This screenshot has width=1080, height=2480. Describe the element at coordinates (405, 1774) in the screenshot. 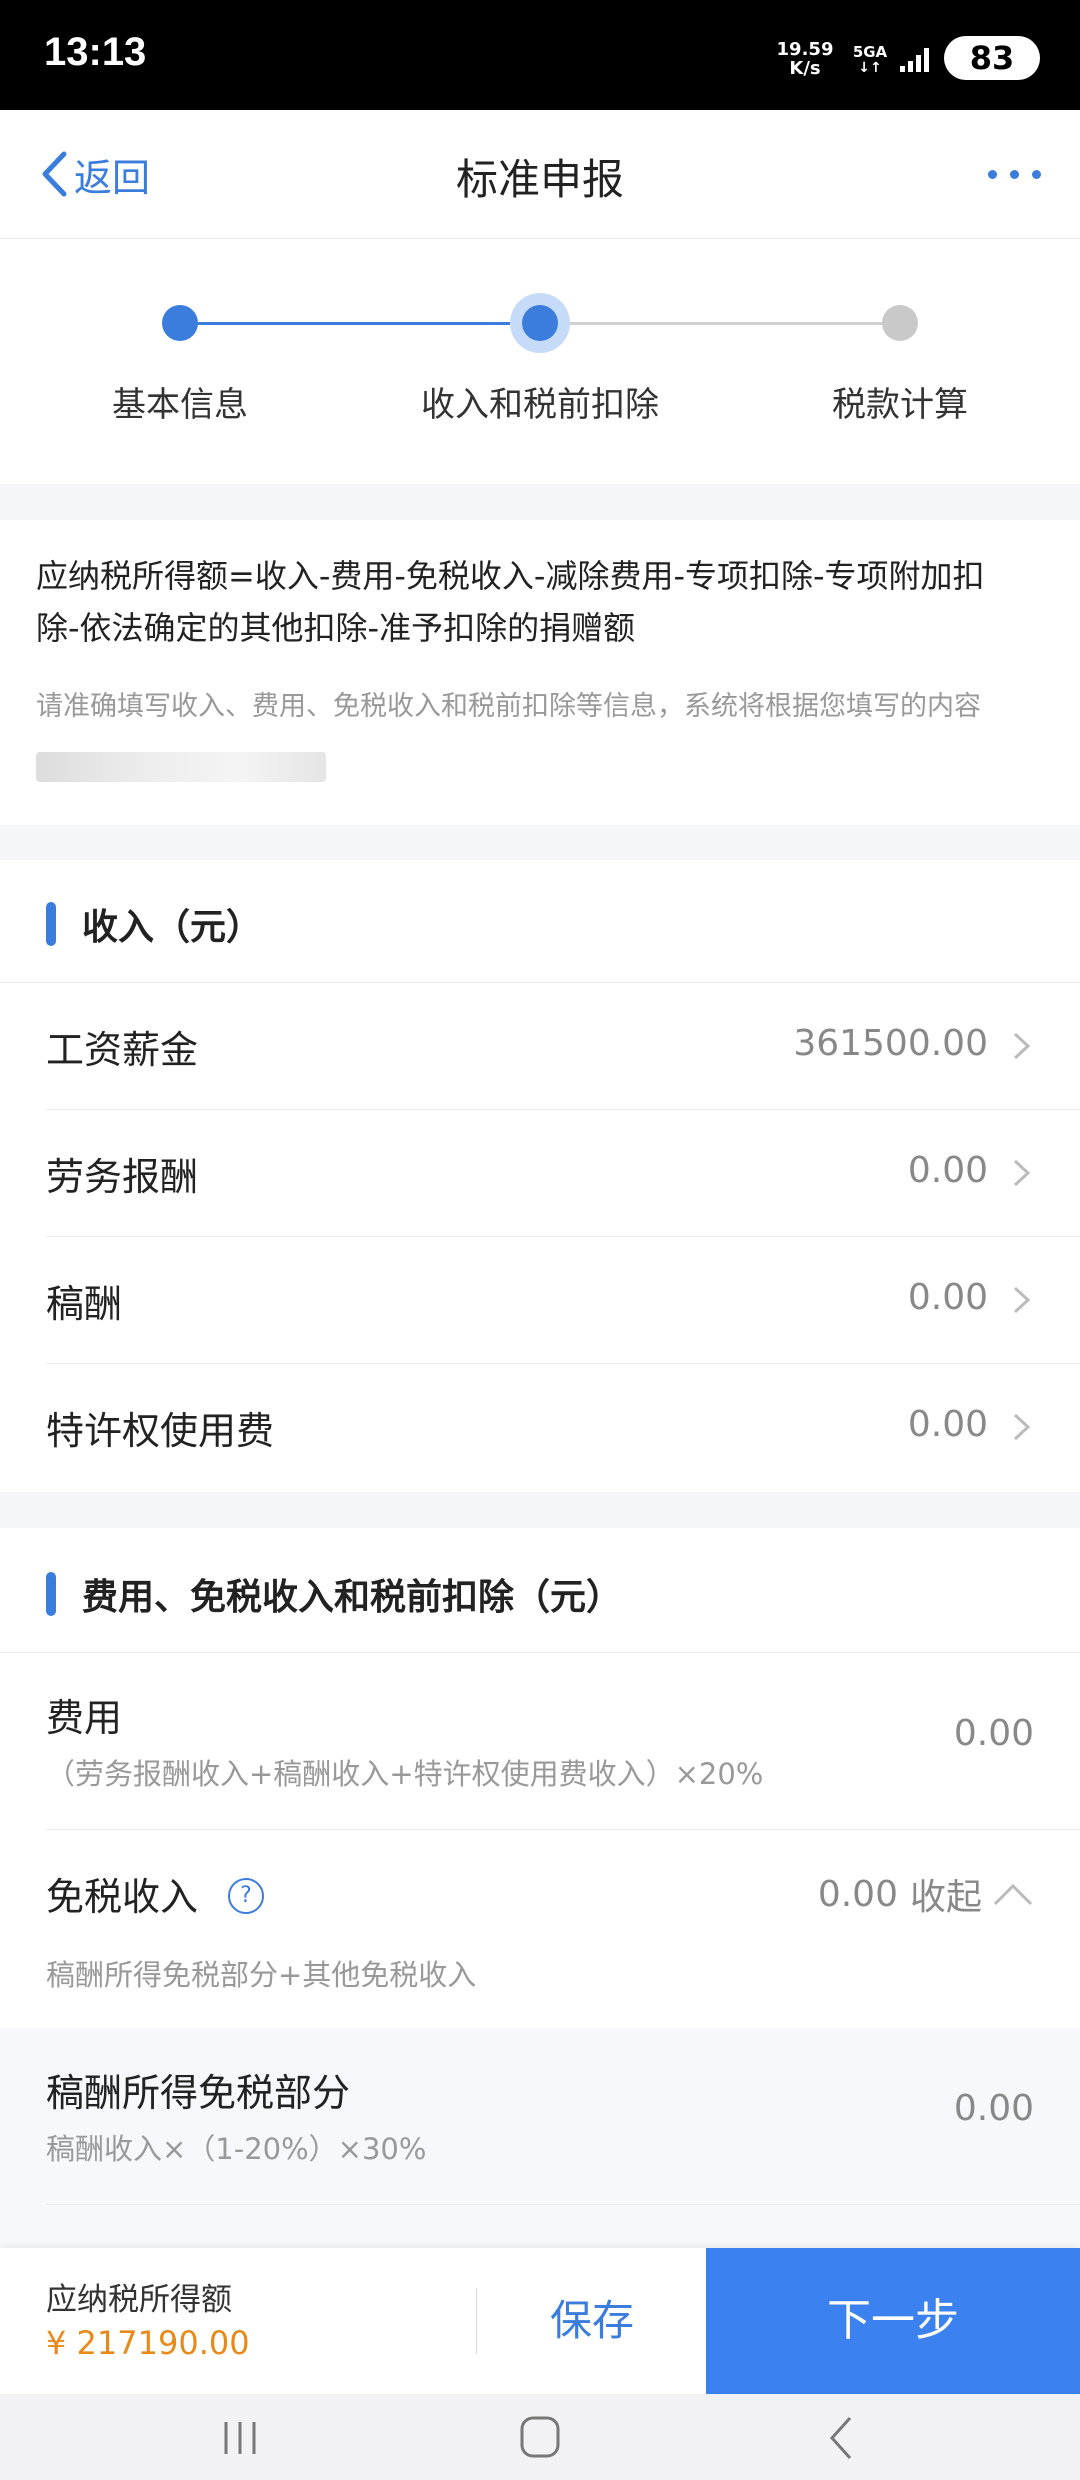

I see `expense-formula: （劳务报酬收入+稿酬收入+特许权使用费收入）×20%` at that location.